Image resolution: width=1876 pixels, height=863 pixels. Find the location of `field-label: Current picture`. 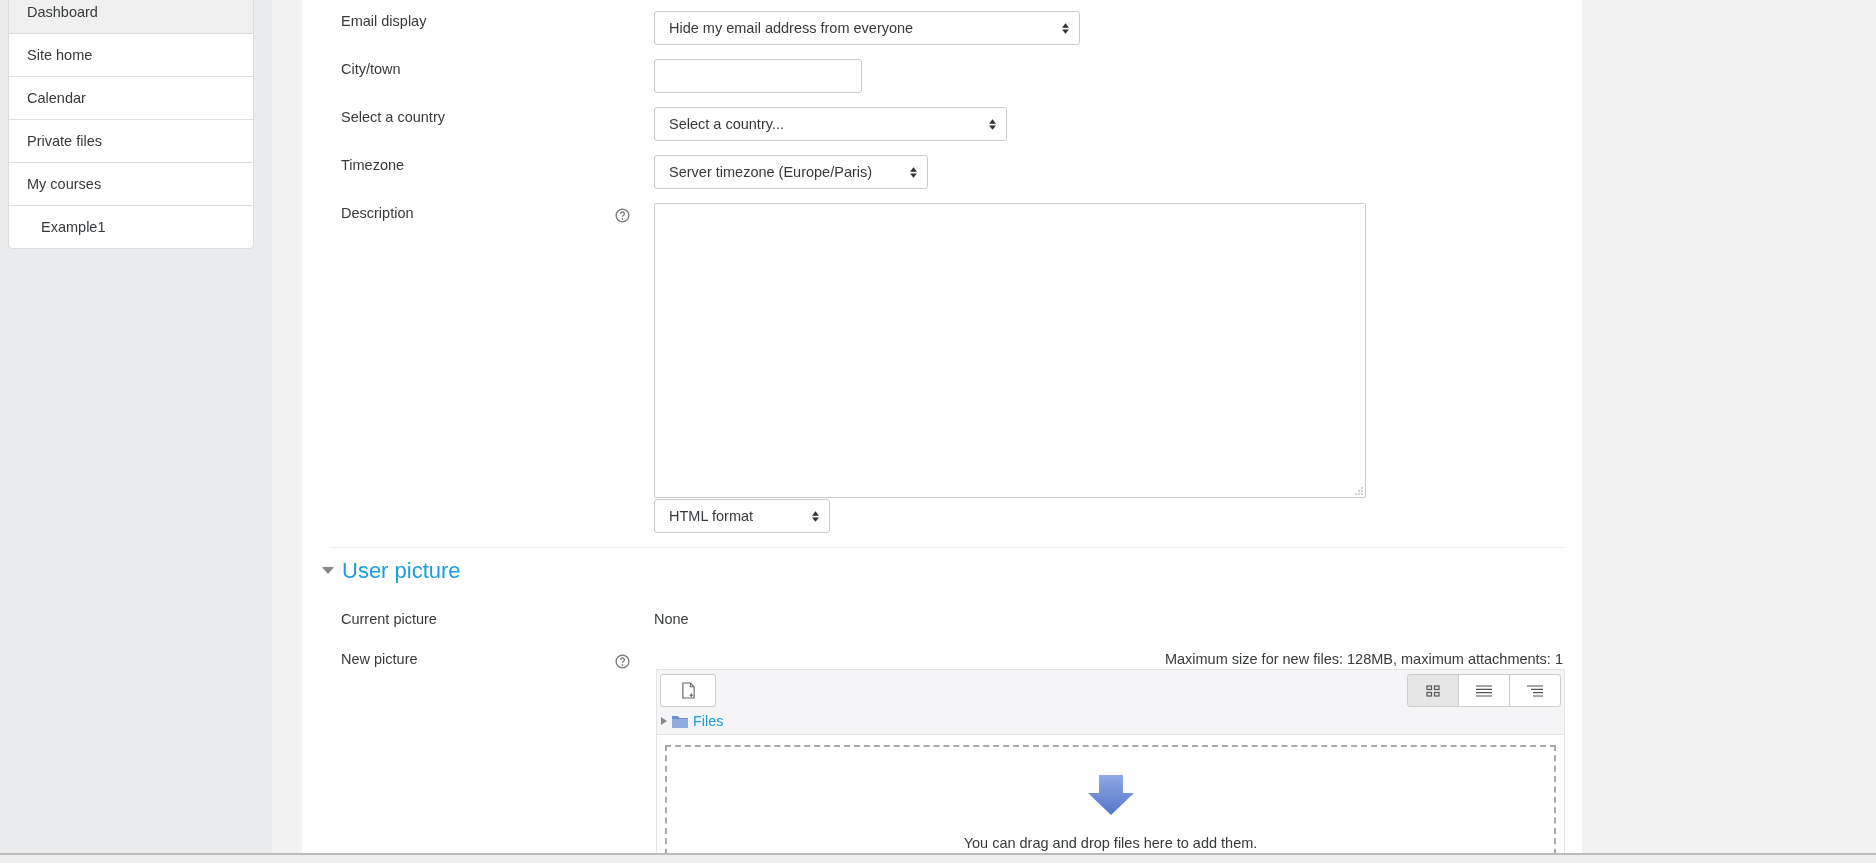

field-label: Current picture is located at coordinates (389, 618).